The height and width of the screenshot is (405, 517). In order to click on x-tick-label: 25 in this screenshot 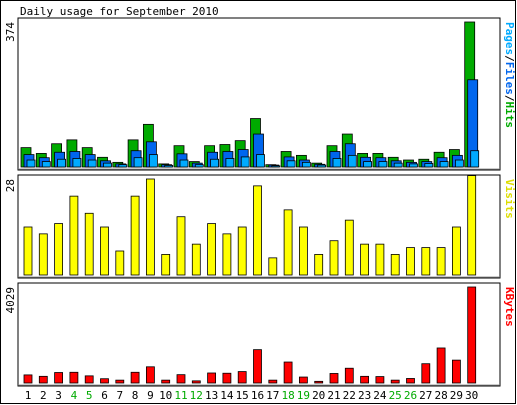, I will do `click(395, 395)`.